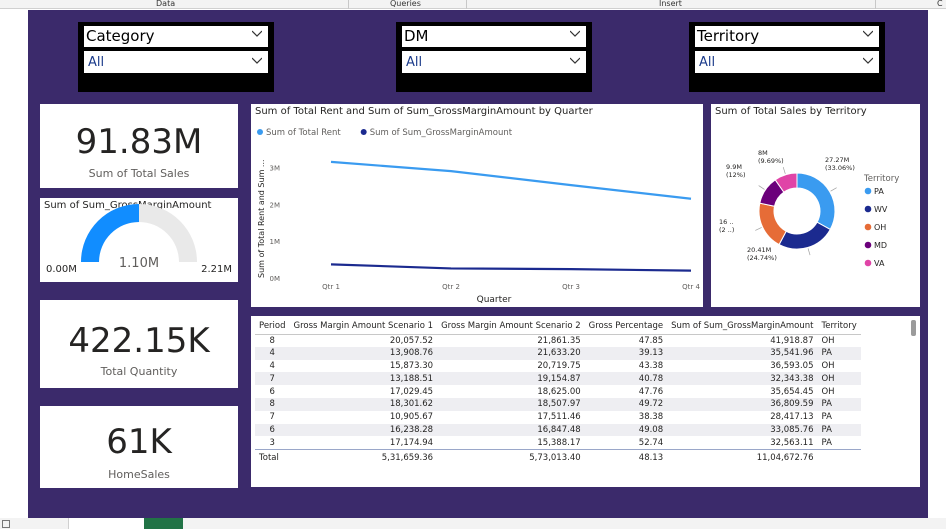 The width and height of the screenshot is (946, 529). What do you see at coordinates (707, 62) in the screenshot?
I see `territory-selected-value: All` at bounding box center [707, 62].